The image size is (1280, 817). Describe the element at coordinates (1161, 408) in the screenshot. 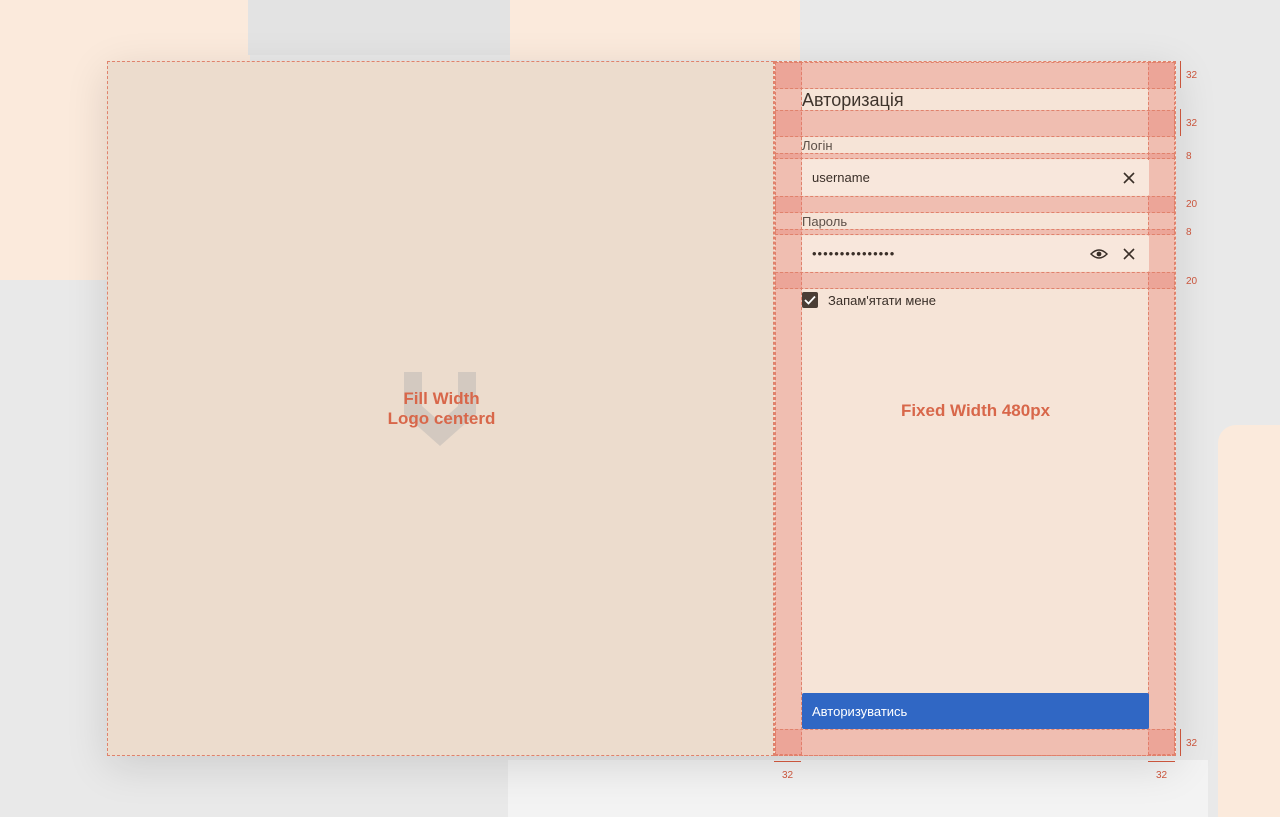

I see `padding-right-overlay` at that location.